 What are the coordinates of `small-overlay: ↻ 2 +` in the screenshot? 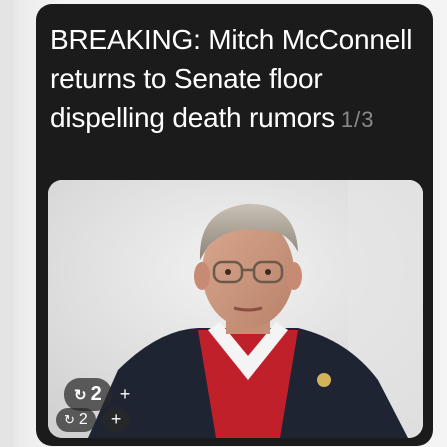 It's located at (93, 419).